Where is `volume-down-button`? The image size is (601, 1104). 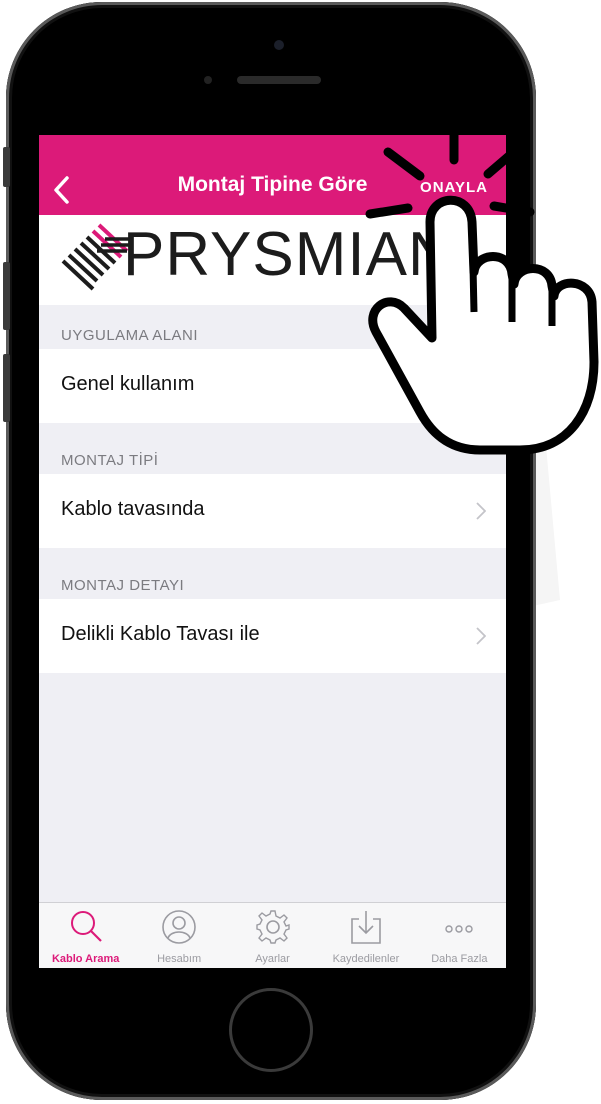
volume-down-button is located at coordinates (6, 388).